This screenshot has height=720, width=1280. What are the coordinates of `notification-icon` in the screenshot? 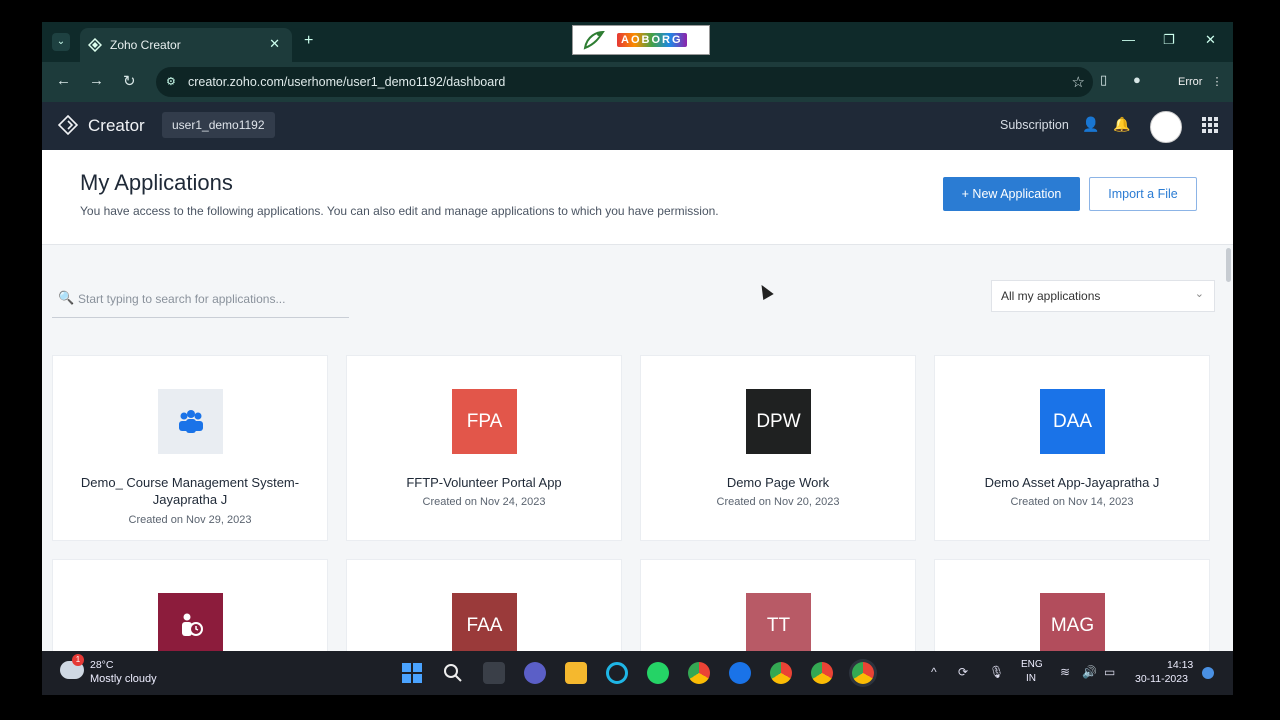 It's located at (1208, 673).